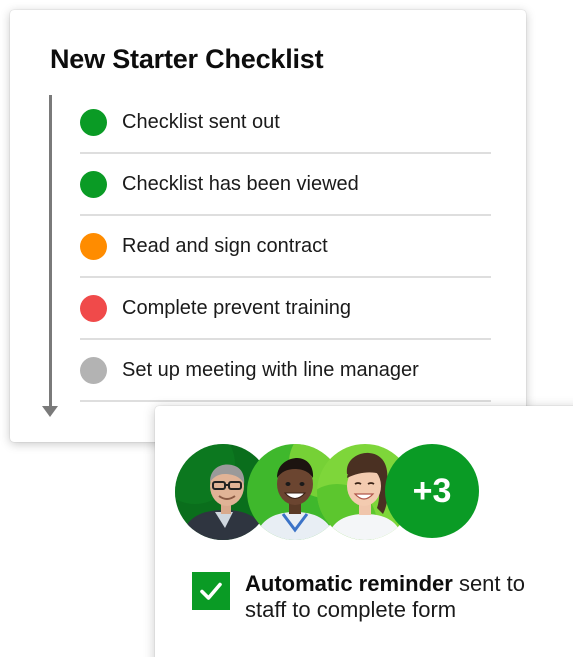  Describe the element at coordinates (285, 123) in the screenshot. I see `checklist-item-sent-out: Checklist sent out` at that location.